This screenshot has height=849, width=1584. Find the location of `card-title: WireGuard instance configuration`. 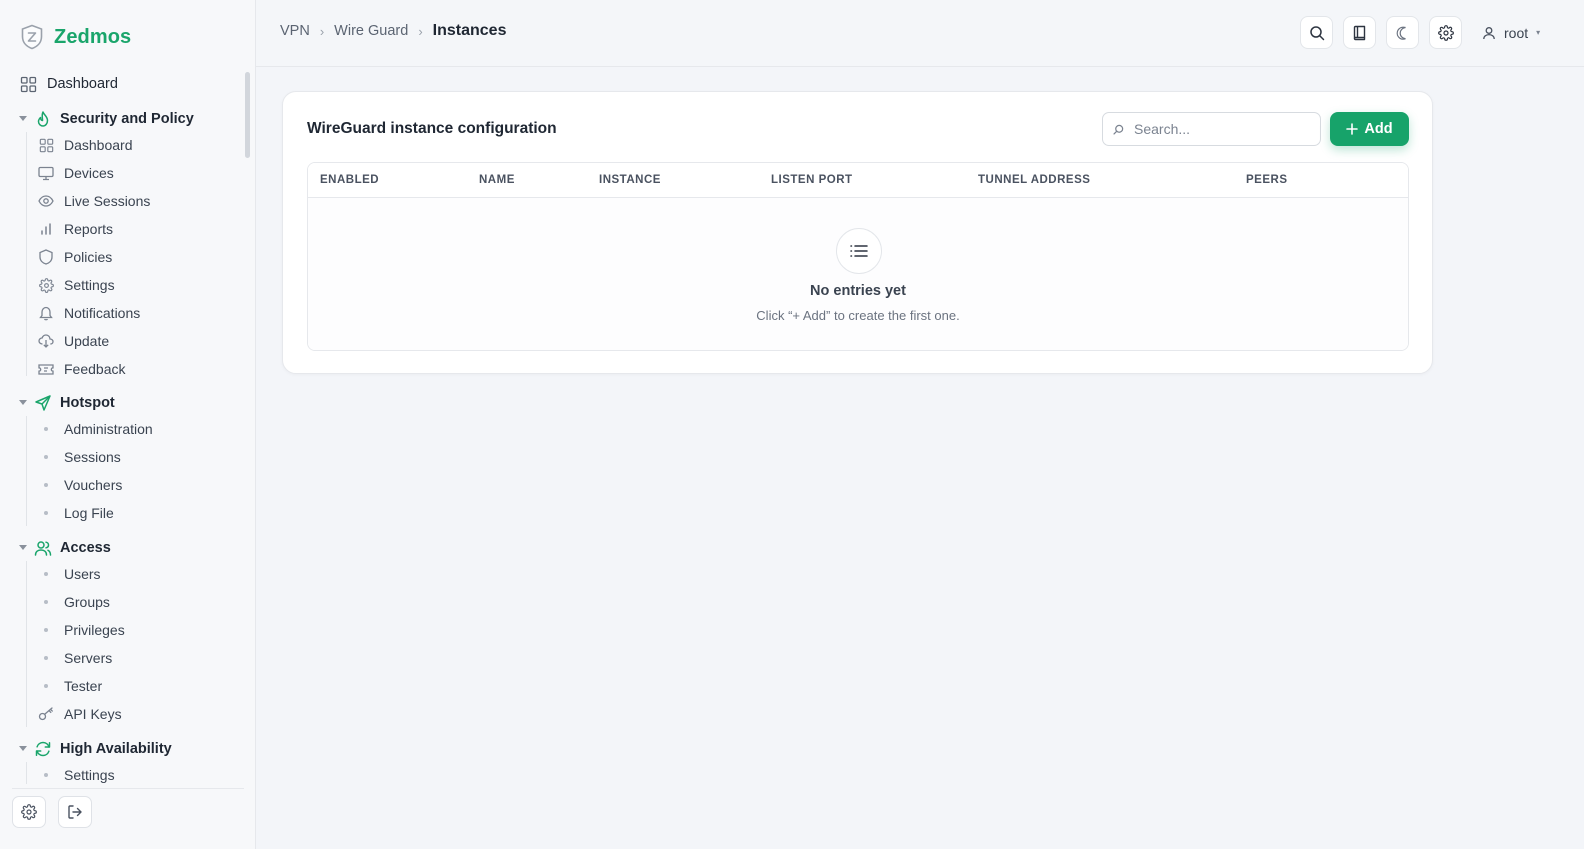

card-title: WireGuard instance configuration is located at coordinates (432, 128).